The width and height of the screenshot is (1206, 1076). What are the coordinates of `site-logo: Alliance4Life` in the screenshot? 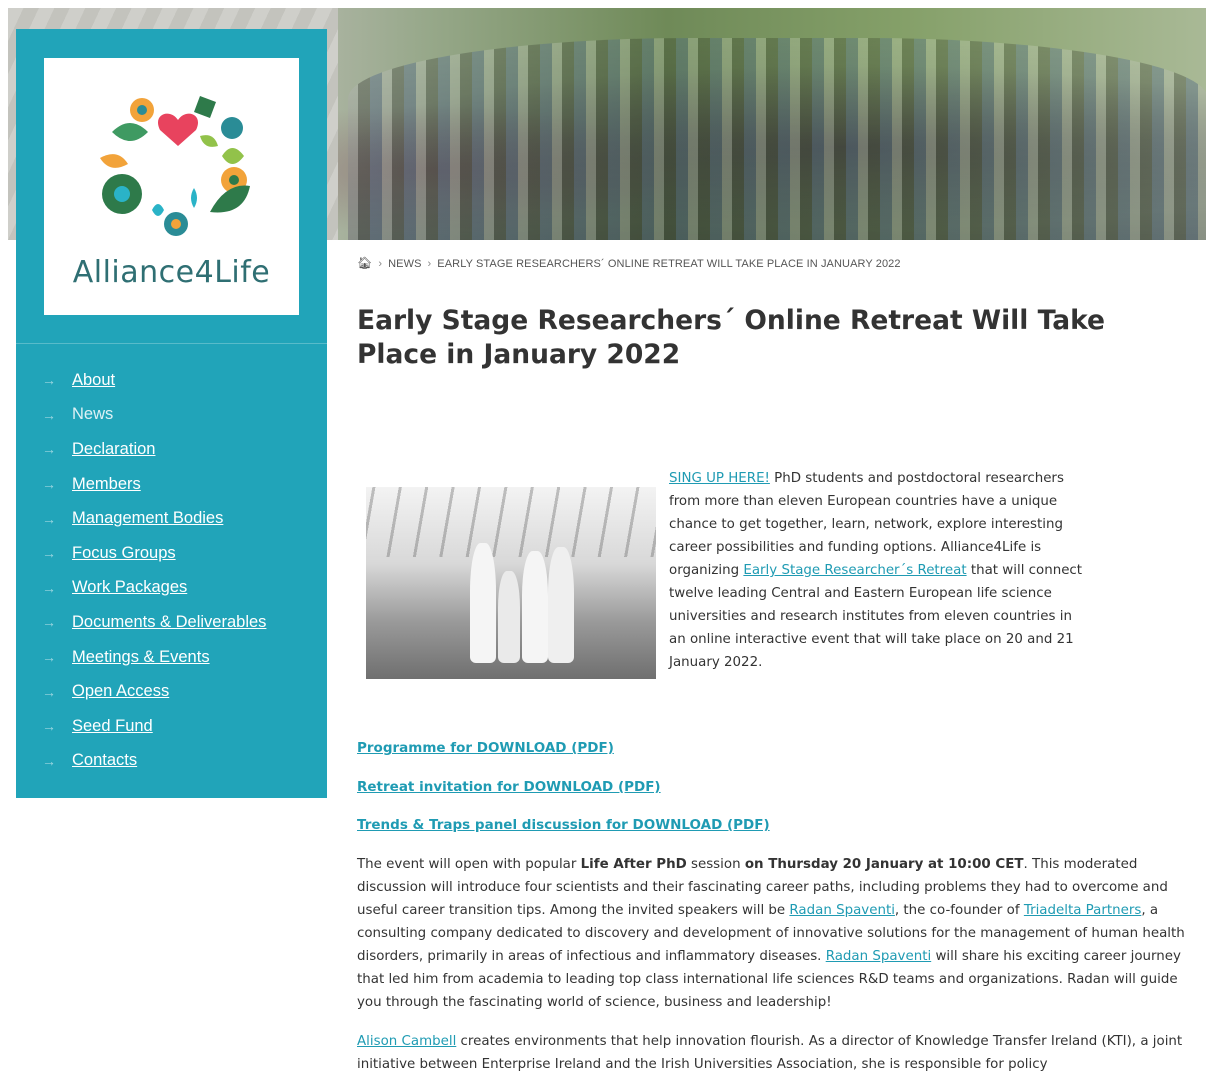 It's located at (171, 186).